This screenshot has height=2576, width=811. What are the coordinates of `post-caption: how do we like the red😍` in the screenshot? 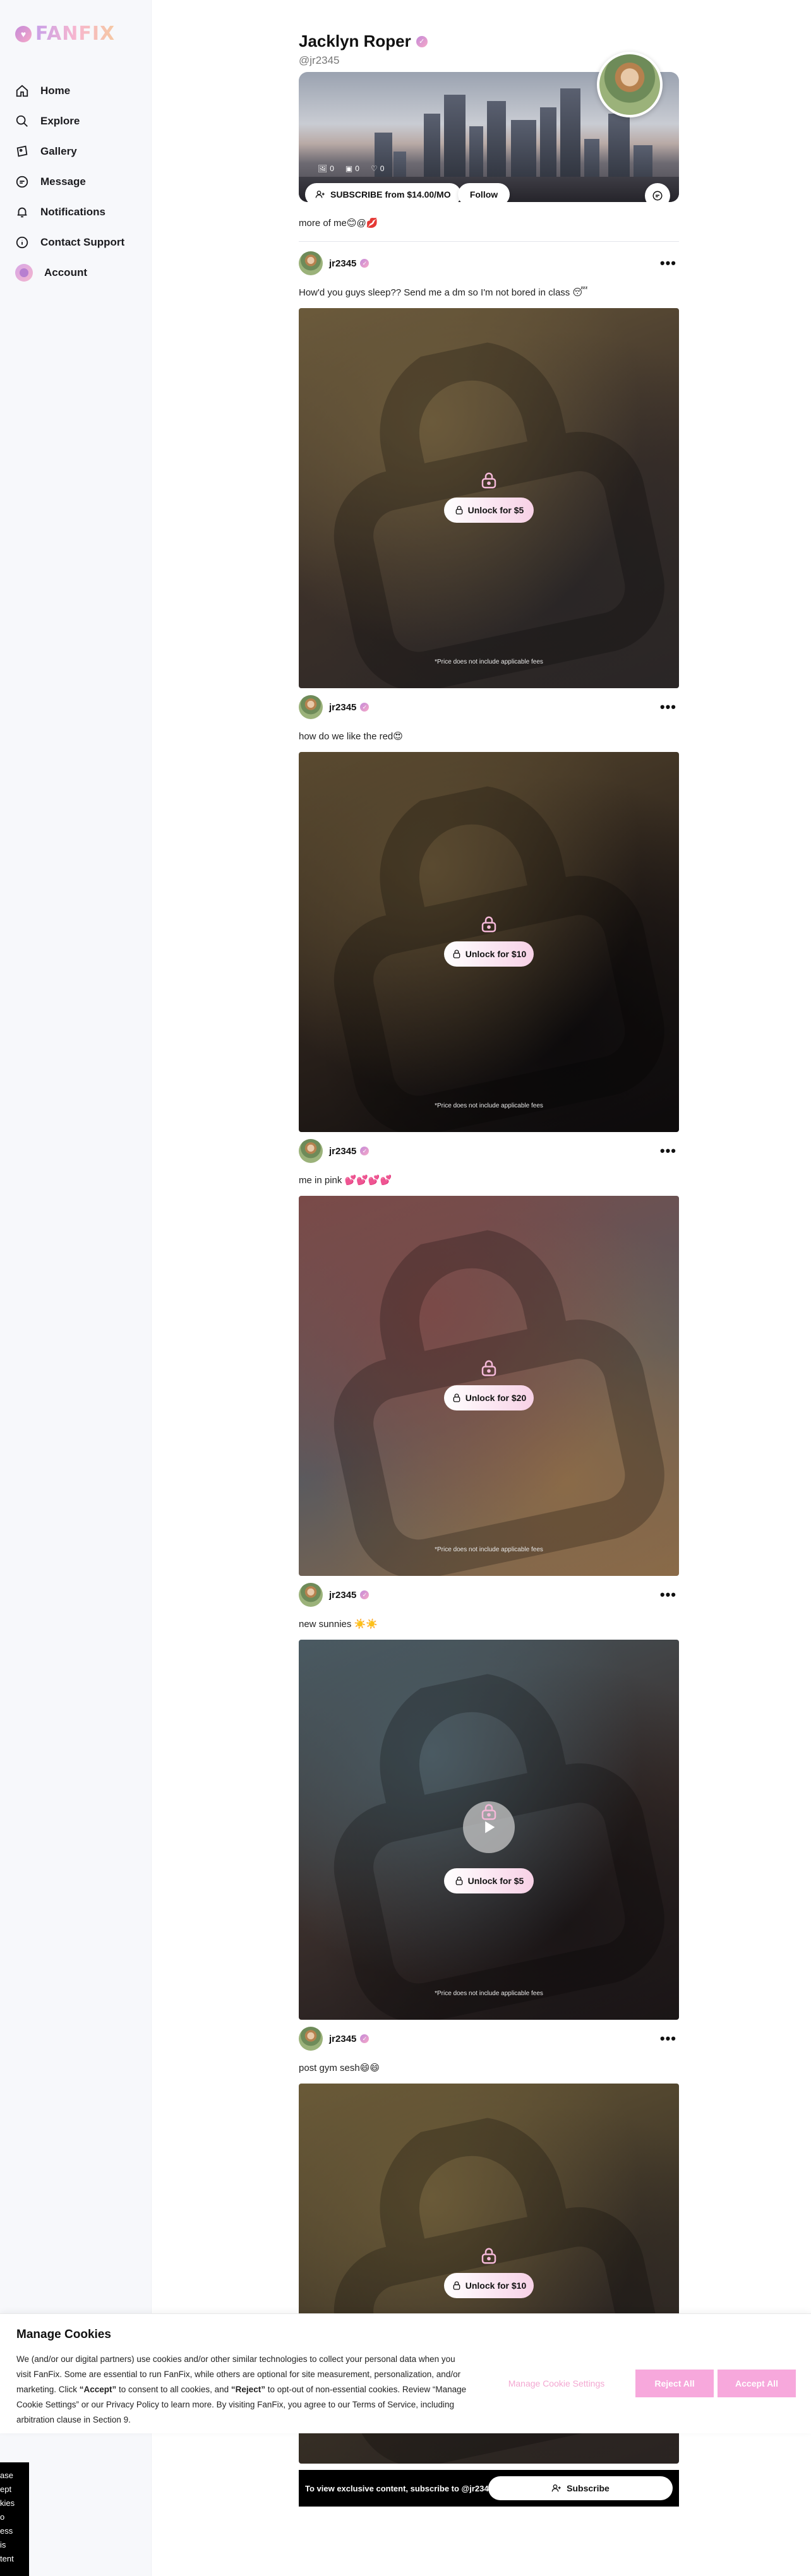 It's located at (351, 736).